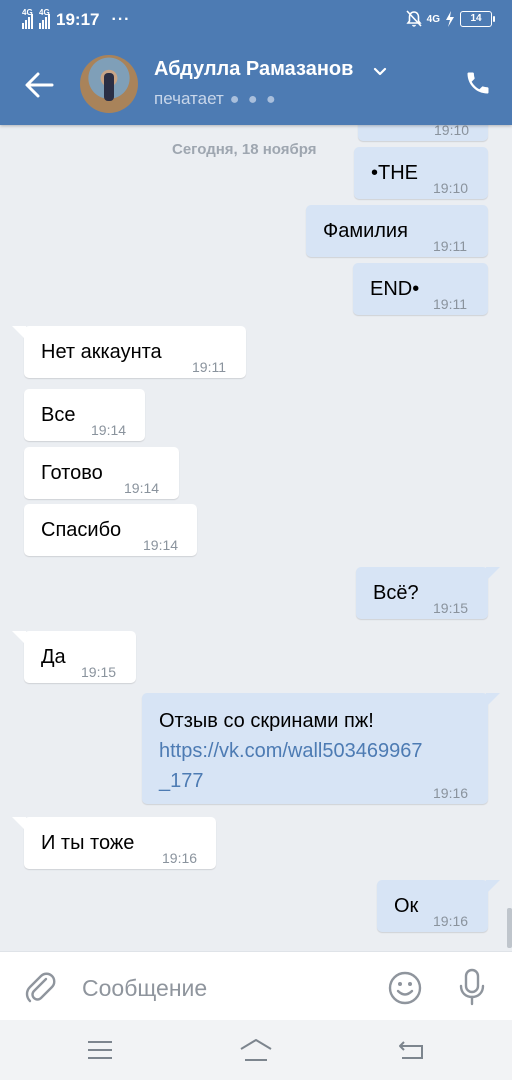  Describe the element at coordinates (423, 133) in the screenshot. I see `message-bubble-partial: 19:10` at that location.